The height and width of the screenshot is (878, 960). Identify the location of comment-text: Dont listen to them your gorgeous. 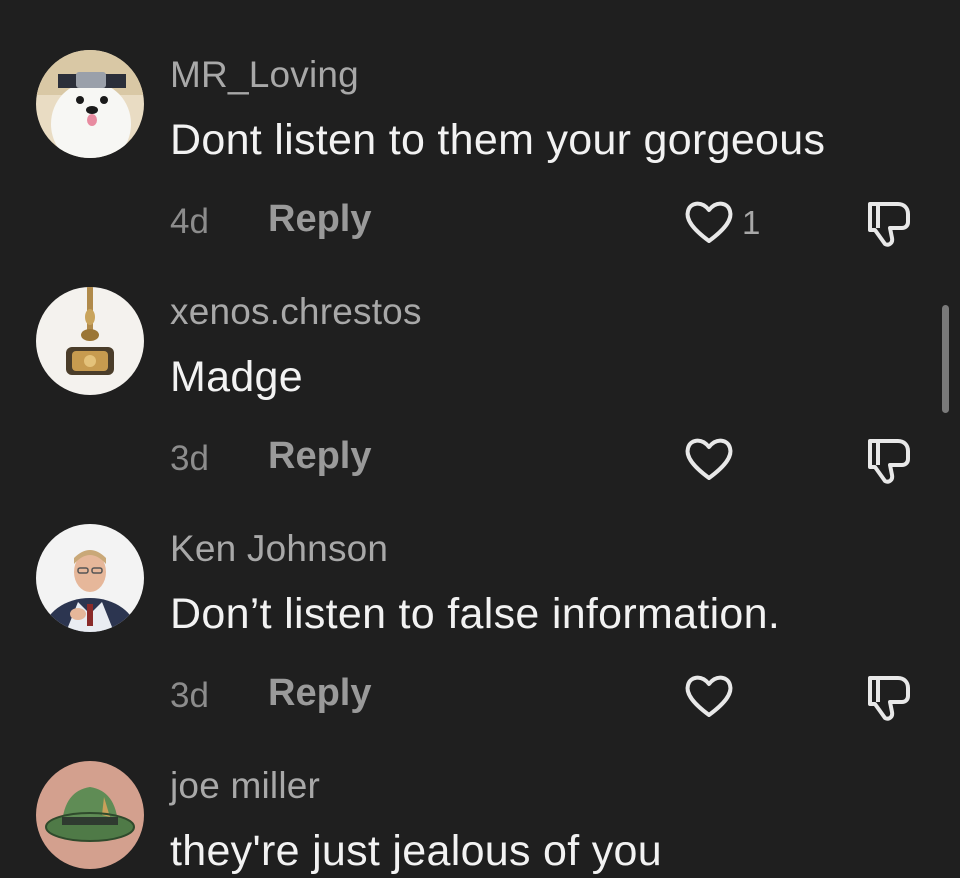
(498, 140).